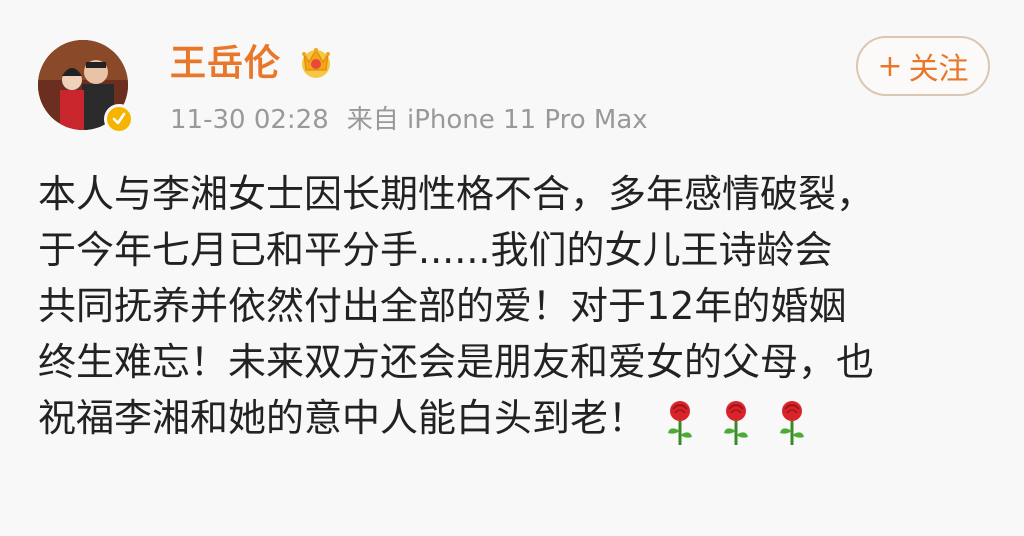  I want to click on post-meta: 11-30 02:28 来自 iPhone 11 Pro Max, so click(409, 120).